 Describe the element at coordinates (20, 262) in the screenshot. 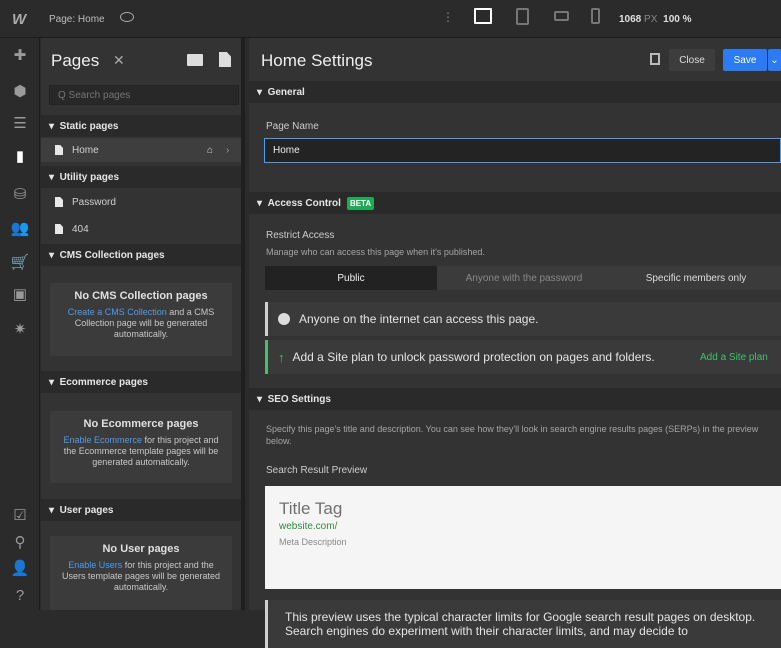

I see `ecommerce-icon: 🛒` at that location.